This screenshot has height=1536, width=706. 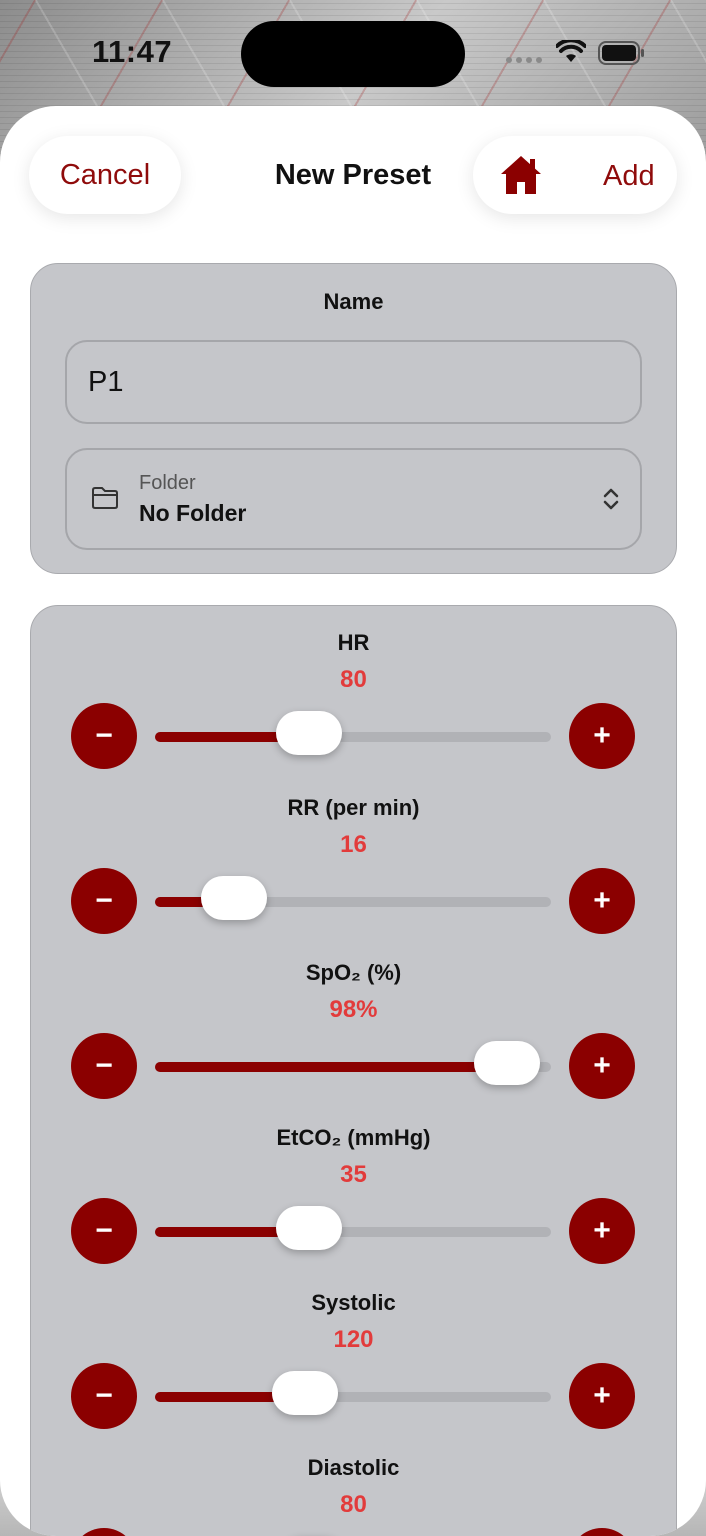 I want to click on folder-value: No Folder, so click(x=193, y=513).